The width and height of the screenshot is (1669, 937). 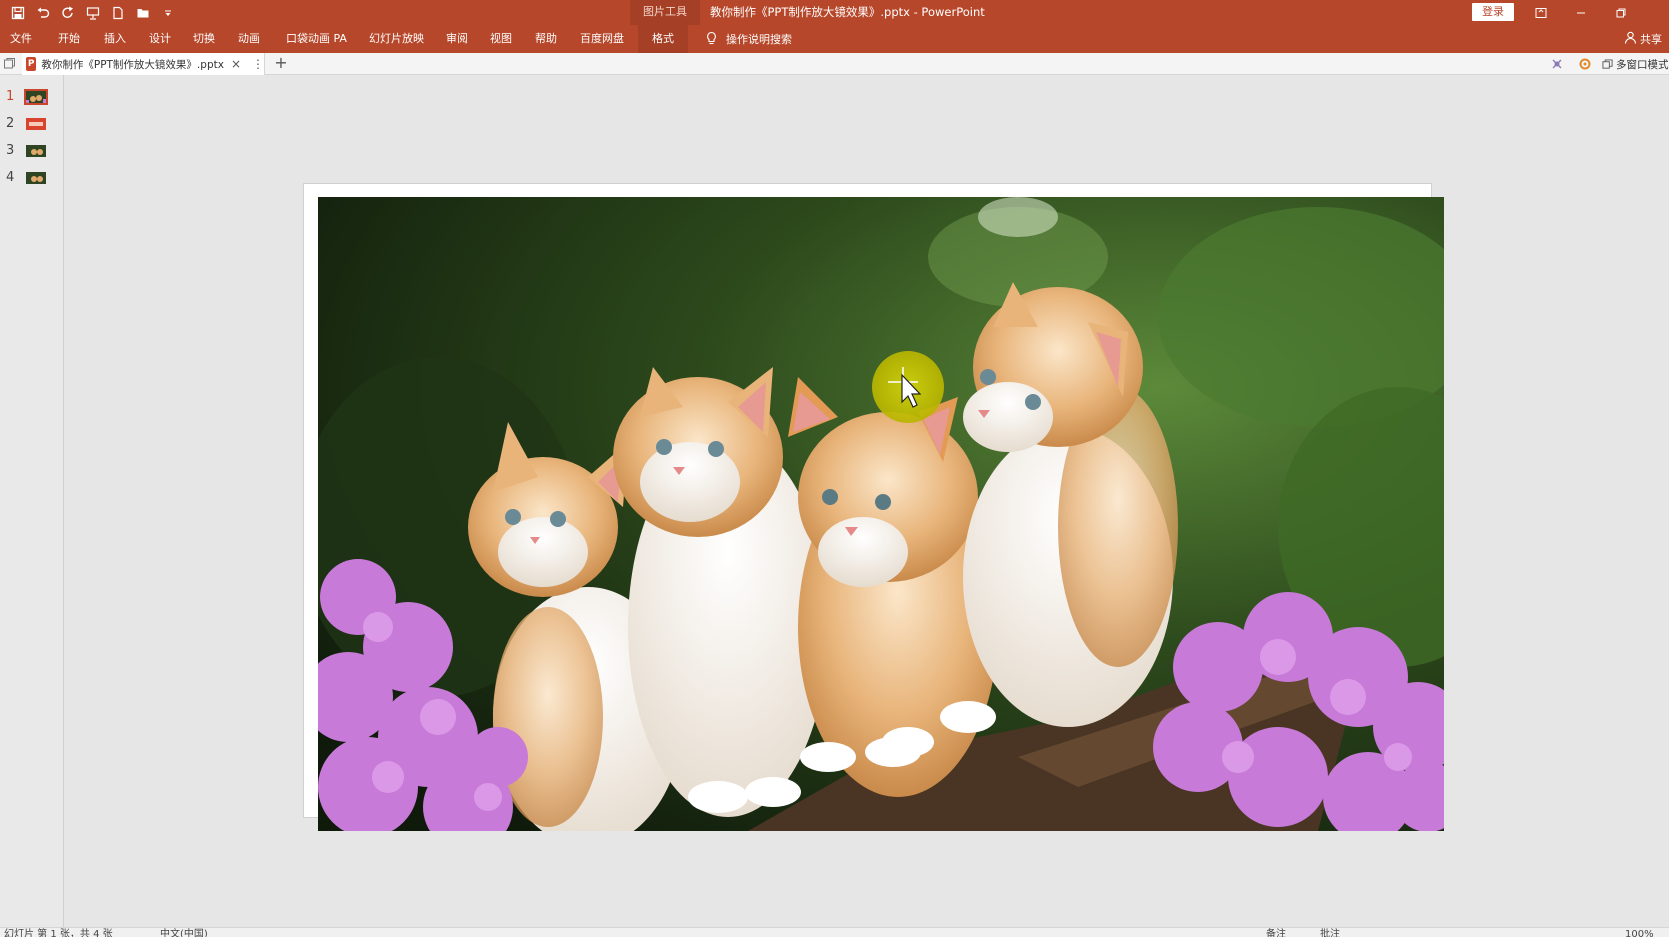 I want to click on minimize-icon, so click(x=1581, y=12).